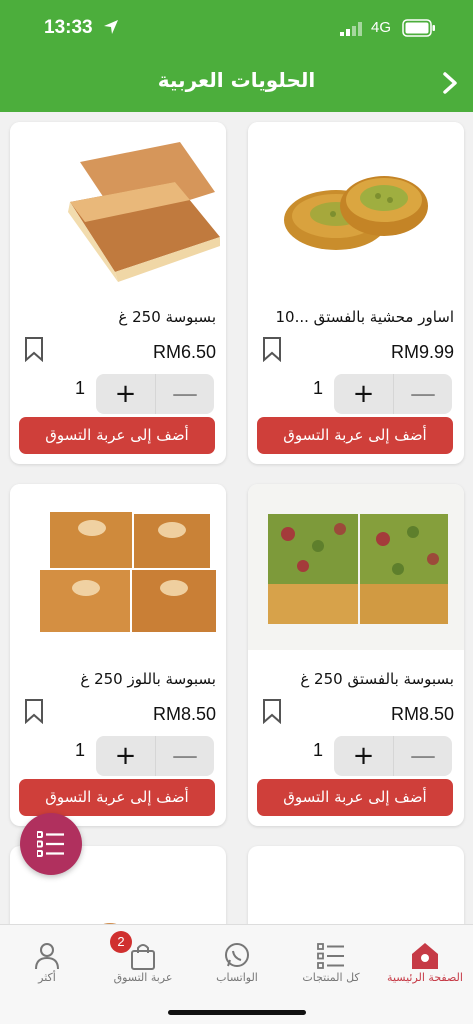 The height and width of the screenshot is (1024, 473). What do you see at coordinates (143, 957) in the screenshot?
I see `cart-bag-icon` at bounding box center [143, 957].